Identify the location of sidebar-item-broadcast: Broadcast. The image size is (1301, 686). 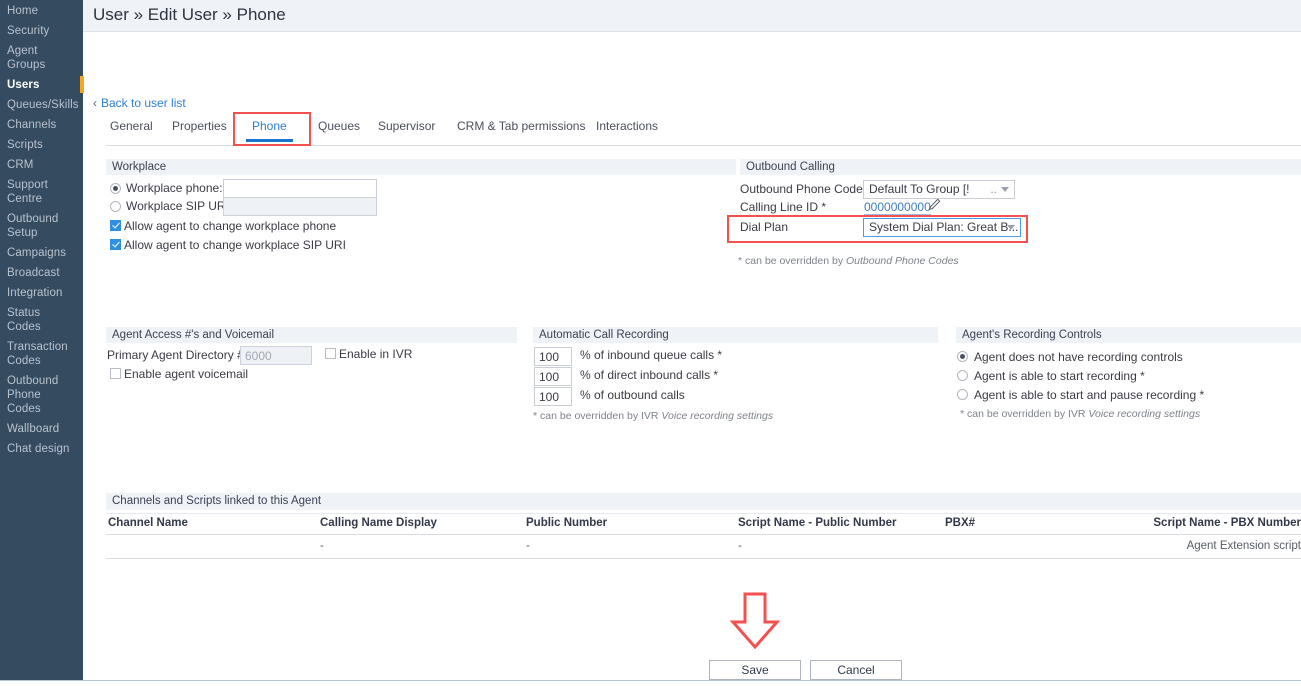
(41, 273).